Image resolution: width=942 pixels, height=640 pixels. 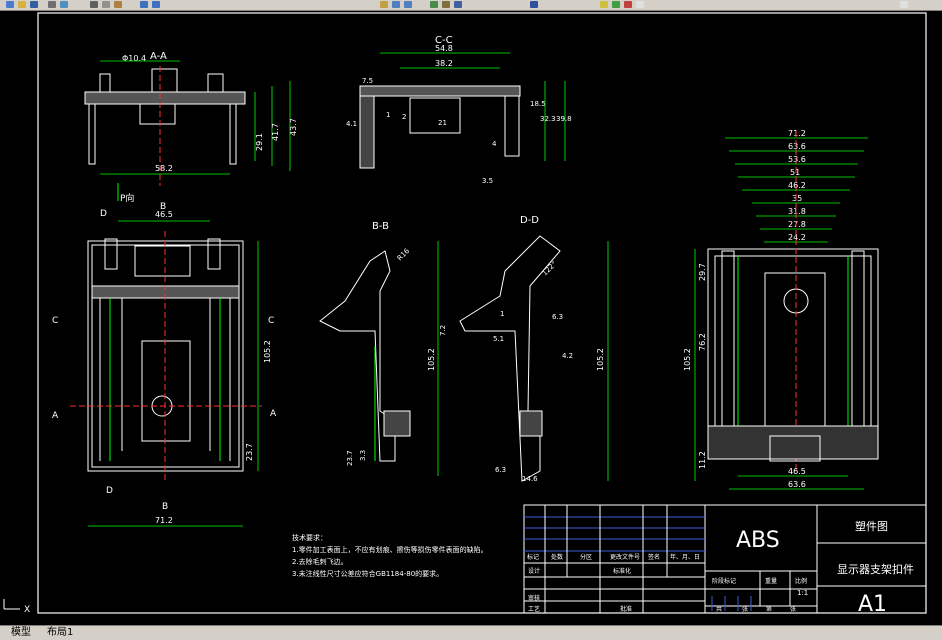 What do you see at coordinates (769, 609) in the screenshot?
I see `label-num: 第` at bounding box center [769, 609].